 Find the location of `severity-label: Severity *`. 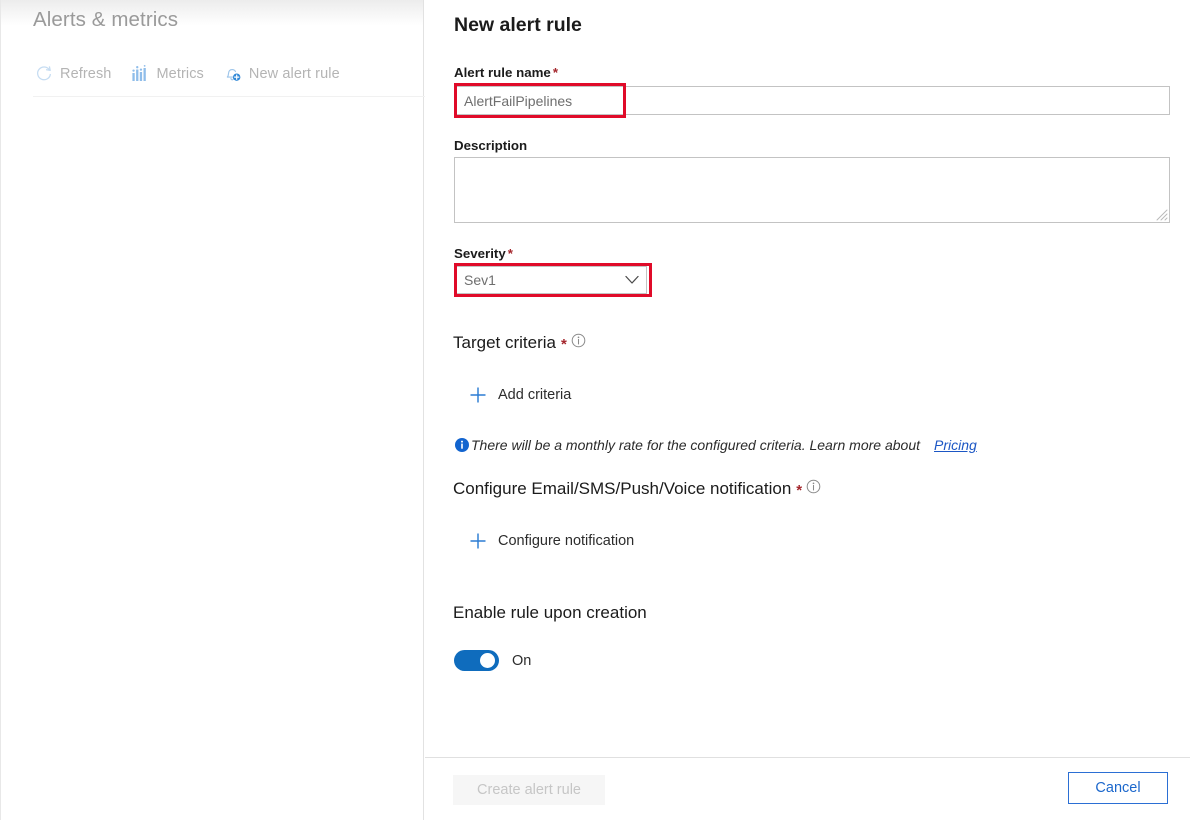

severity-label: Severity * is located at coordinates (483, 253).